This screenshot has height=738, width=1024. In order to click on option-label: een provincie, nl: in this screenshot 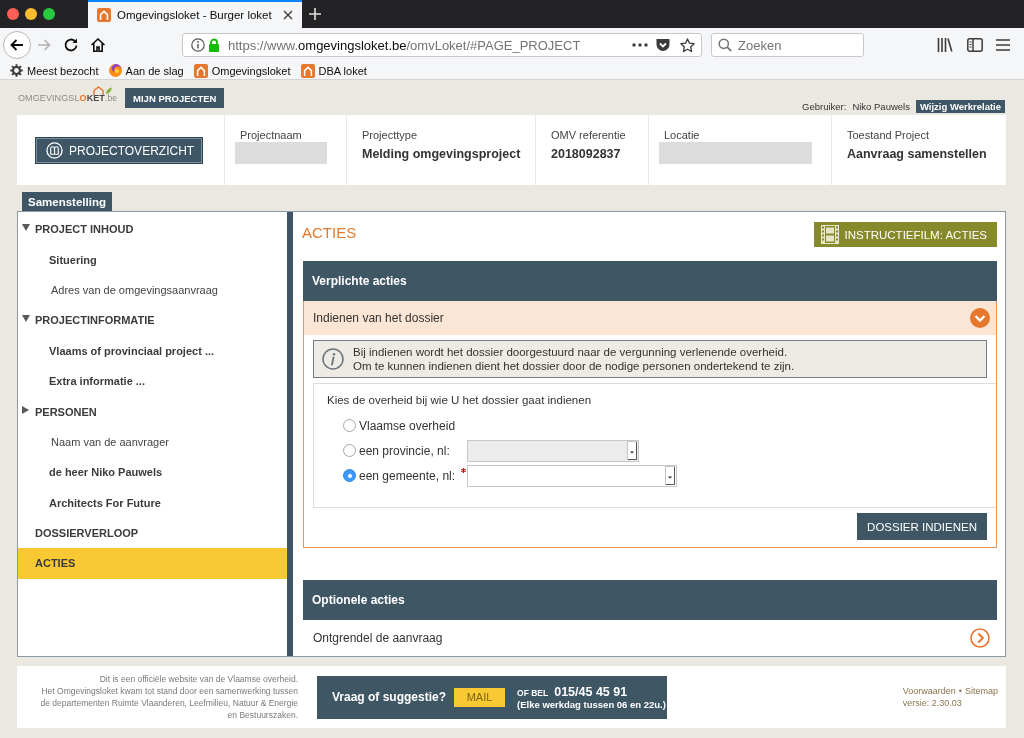, I will do `click(405, 450)`.